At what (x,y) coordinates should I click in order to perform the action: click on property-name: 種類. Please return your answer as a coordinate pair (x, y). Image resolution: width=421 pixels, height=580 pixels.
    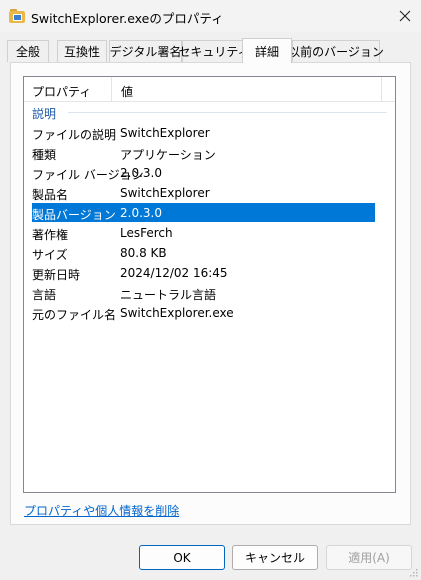
    Looking at the image, I should click on (44, 155).